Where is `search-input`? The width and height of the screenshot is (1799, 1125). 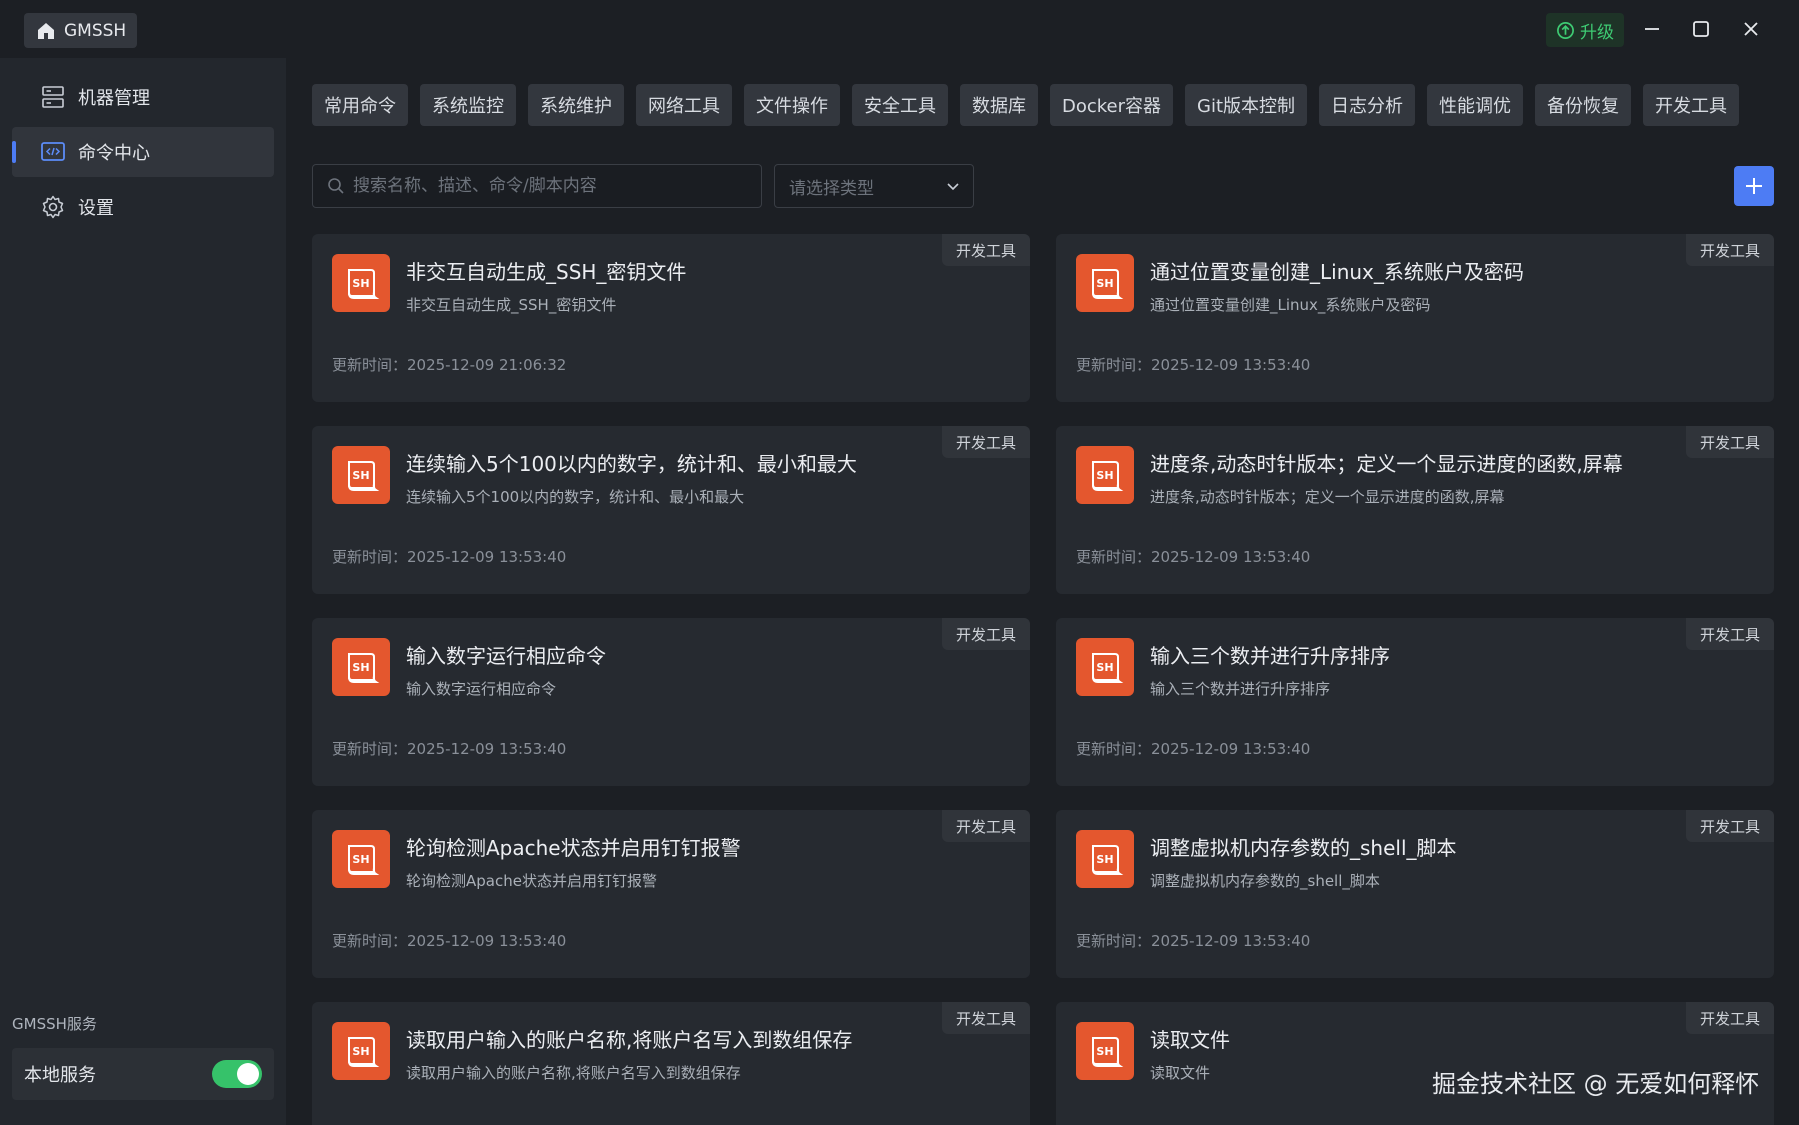
search-input is located at coordinates (553, 186).